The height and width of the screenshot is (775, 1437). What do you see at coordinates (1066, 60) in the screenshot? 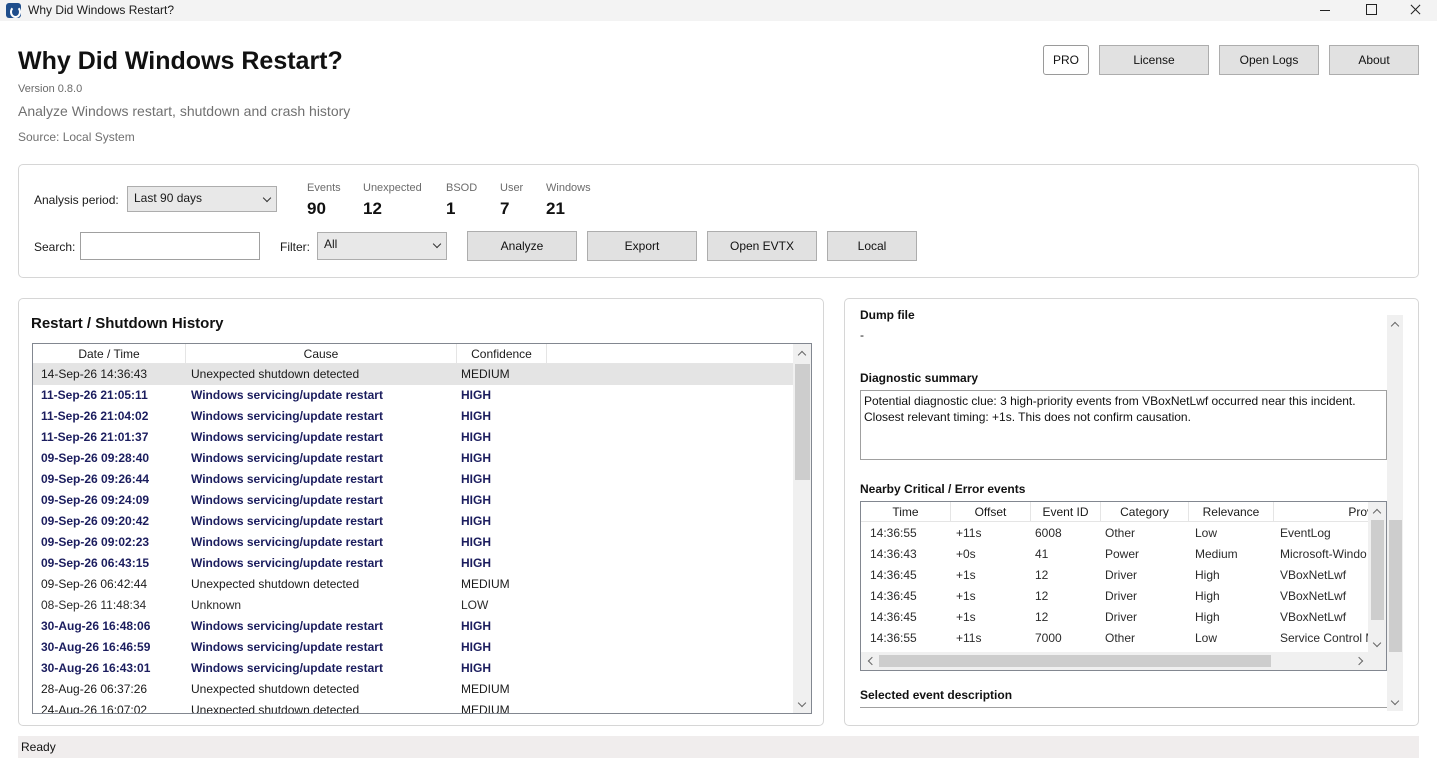
I see `pro-button: PRO` at bounding box center [1066, 60].